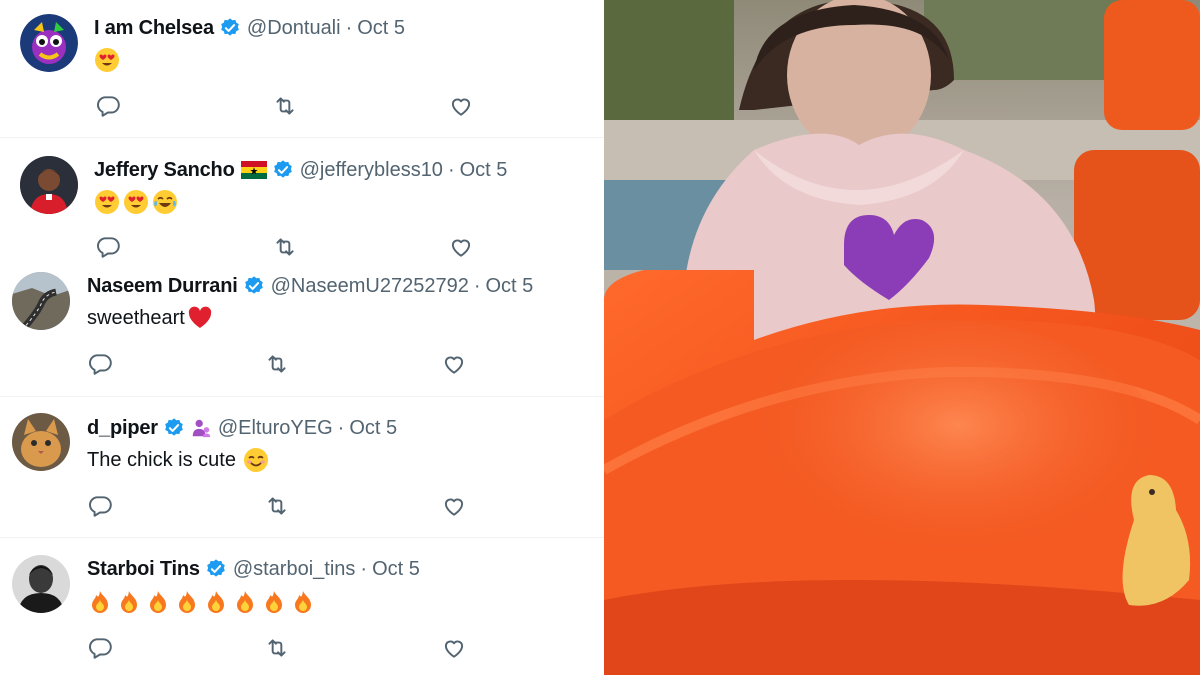 The height and width of the screenshot is (675, 1200). Describe the element at coordinates (143, 569) in the screenshot. I see `display-name: Starboi Tins` at that location.